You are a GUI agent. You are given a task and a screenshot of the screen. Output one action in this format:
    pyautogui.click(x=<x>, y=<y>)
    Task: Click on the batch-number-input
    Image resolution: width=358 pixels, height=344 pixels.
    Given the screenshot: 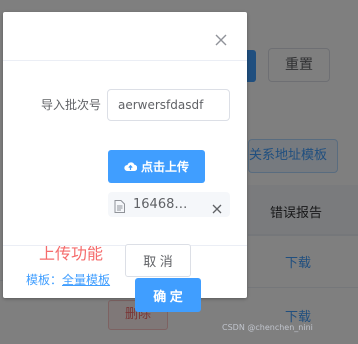 What is the action you would take?
    pyautogui.click(x=168, y=105)
    